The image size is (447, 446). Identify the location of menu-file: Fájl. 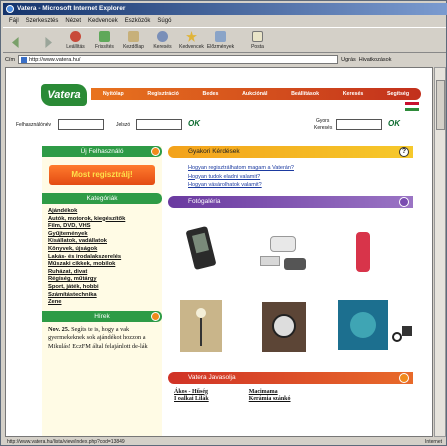
(14, 21).